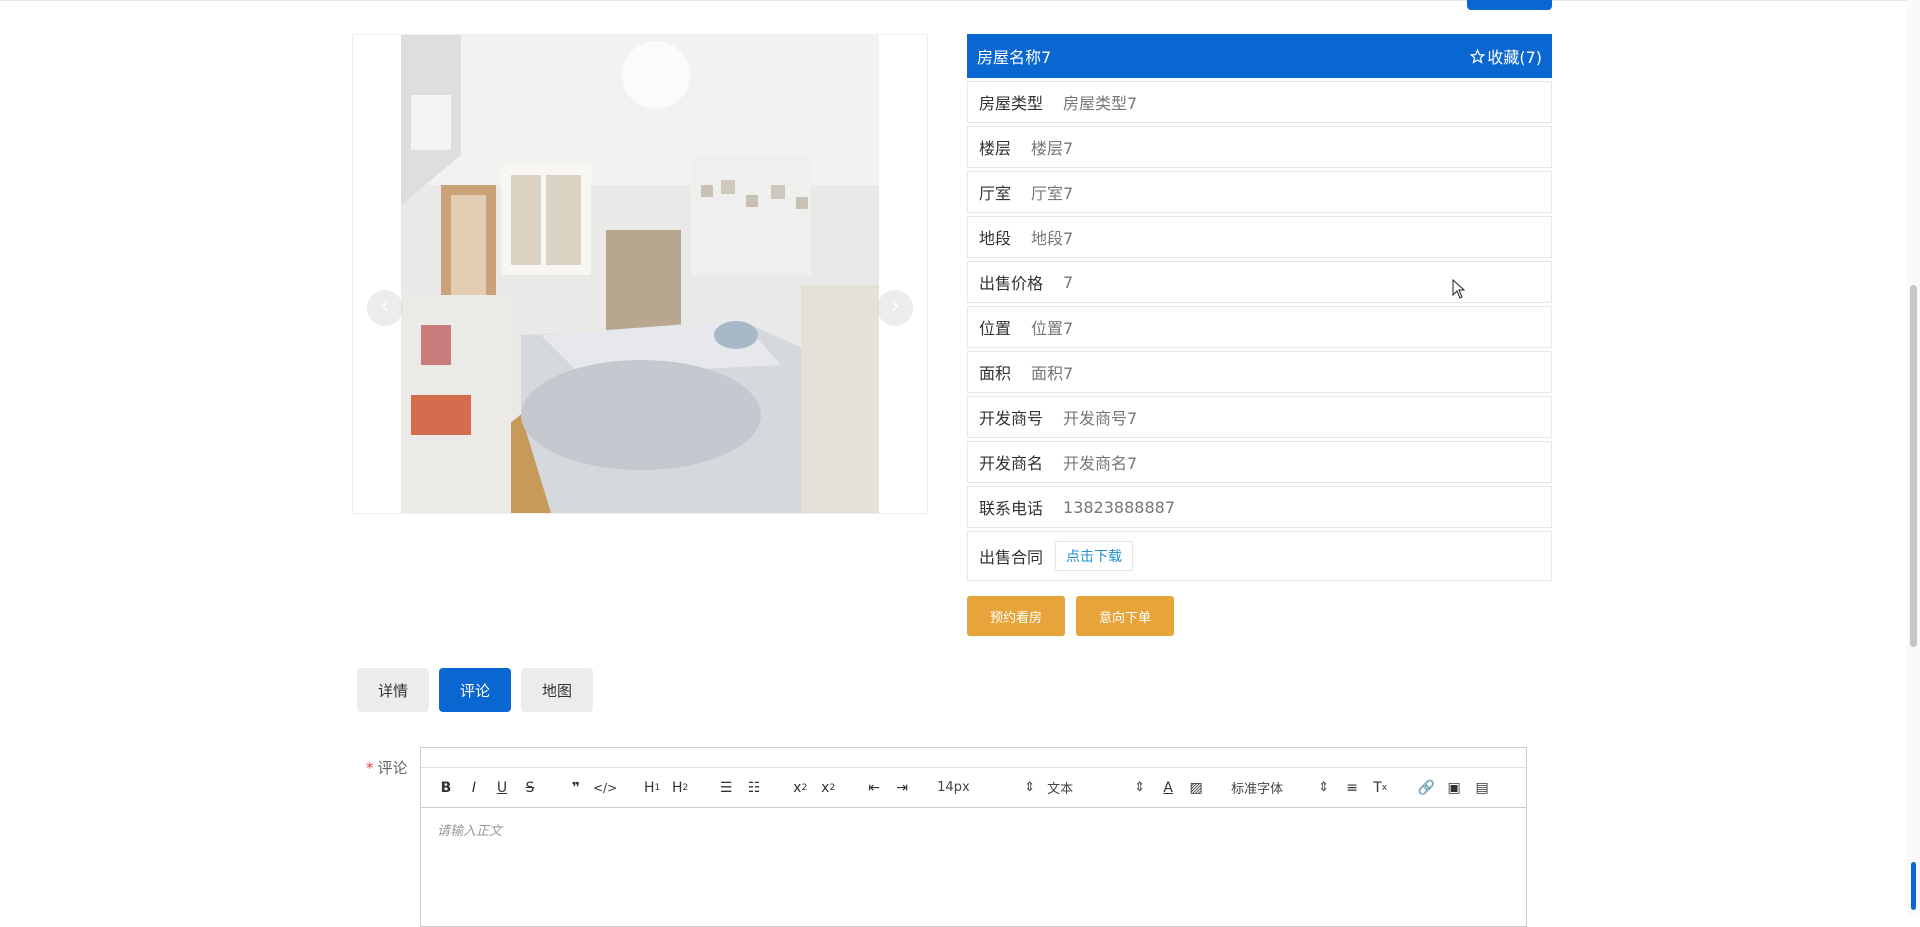  What do you see at coordinates (1119, 507) in the screenshot?
I see `field-value: 13823888887` at bounding box center [1119, 507].